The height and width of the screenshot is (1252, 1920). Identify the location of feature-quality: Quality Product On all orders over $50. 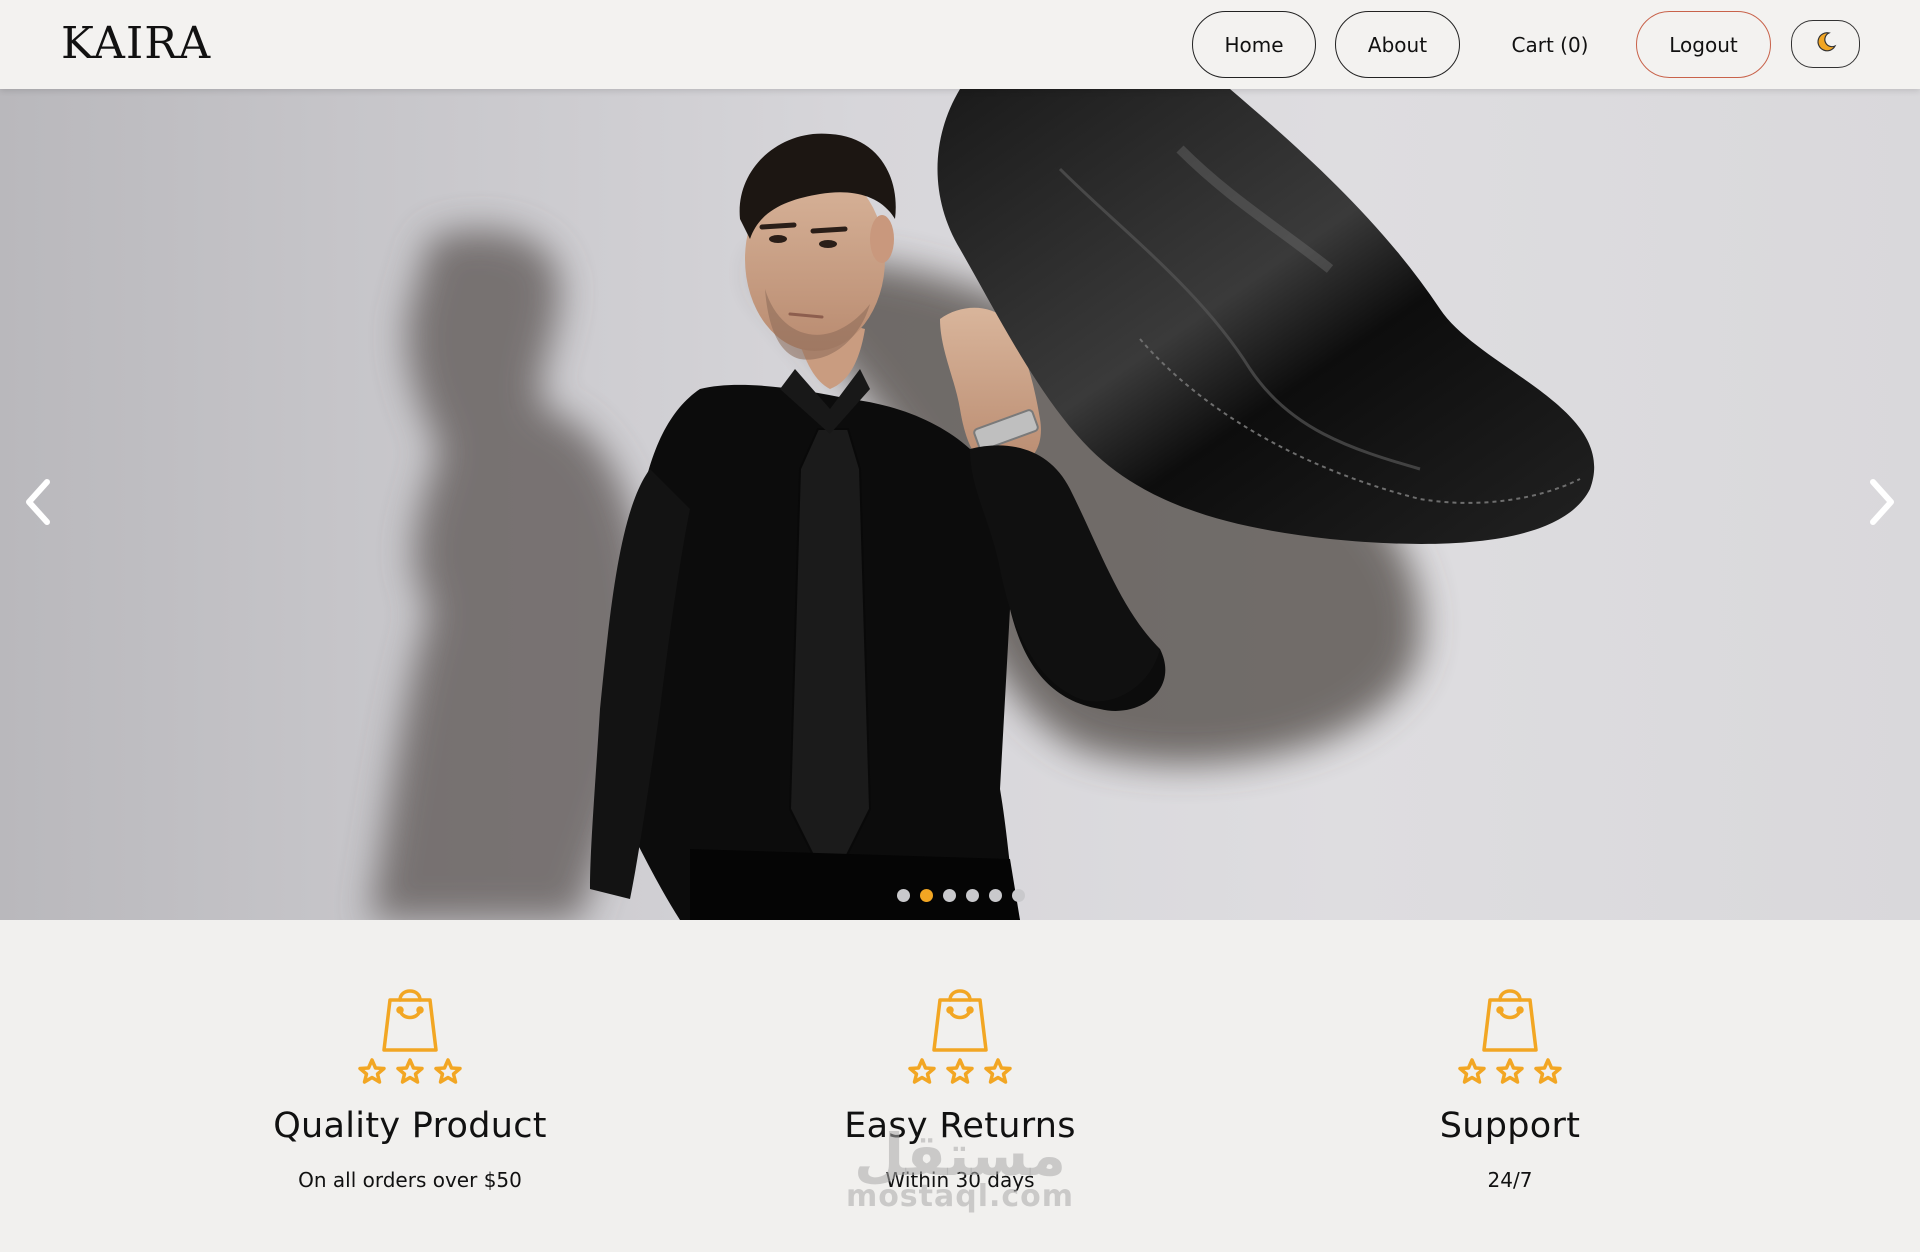
(410, 1086).